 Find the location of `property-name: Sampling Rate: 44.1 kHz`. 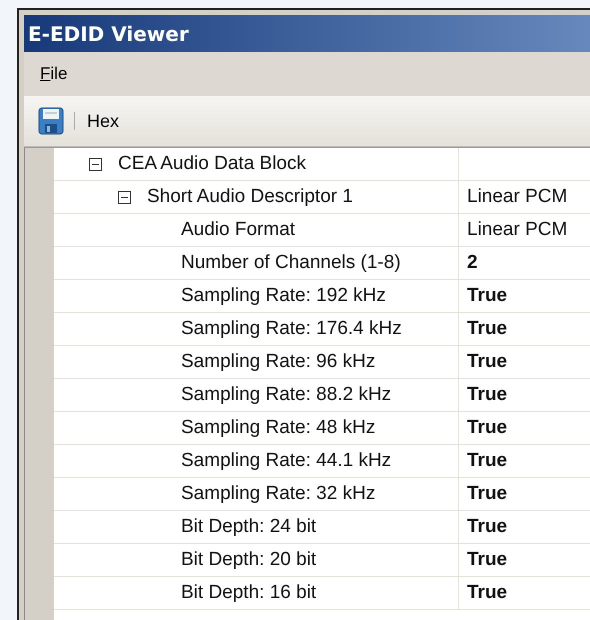

property-name: Sampling Rate: 44.1 kHz is located at coordinates (286, 461).